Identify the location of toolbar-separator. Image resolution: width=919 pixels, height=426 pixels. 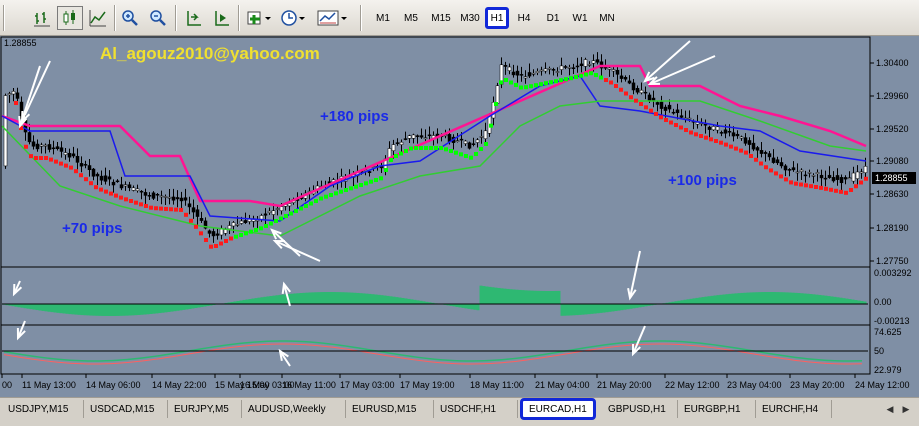
(115, 18).